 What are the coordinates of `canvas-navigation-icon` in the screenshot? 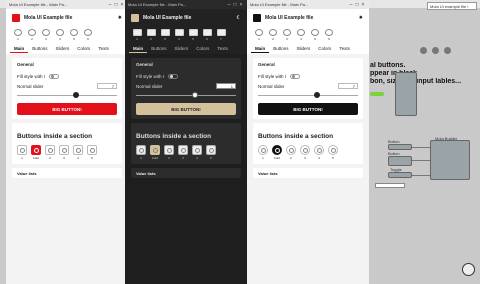 It's located at (468, 269).